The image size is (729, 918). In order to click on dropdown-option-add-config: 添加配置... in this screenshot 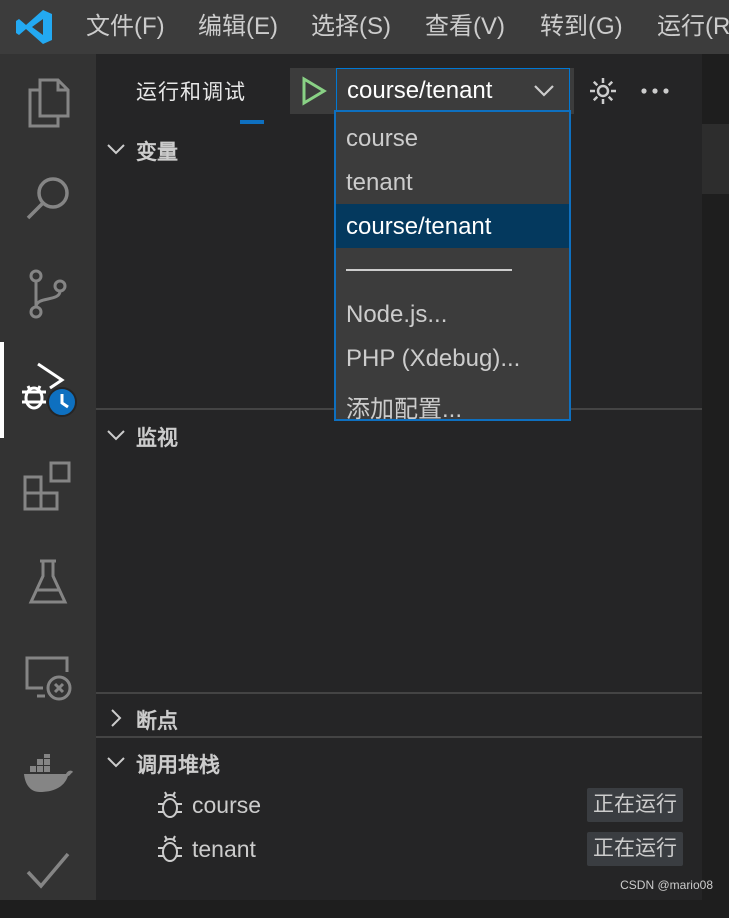, I will do `click(452, 402)`.